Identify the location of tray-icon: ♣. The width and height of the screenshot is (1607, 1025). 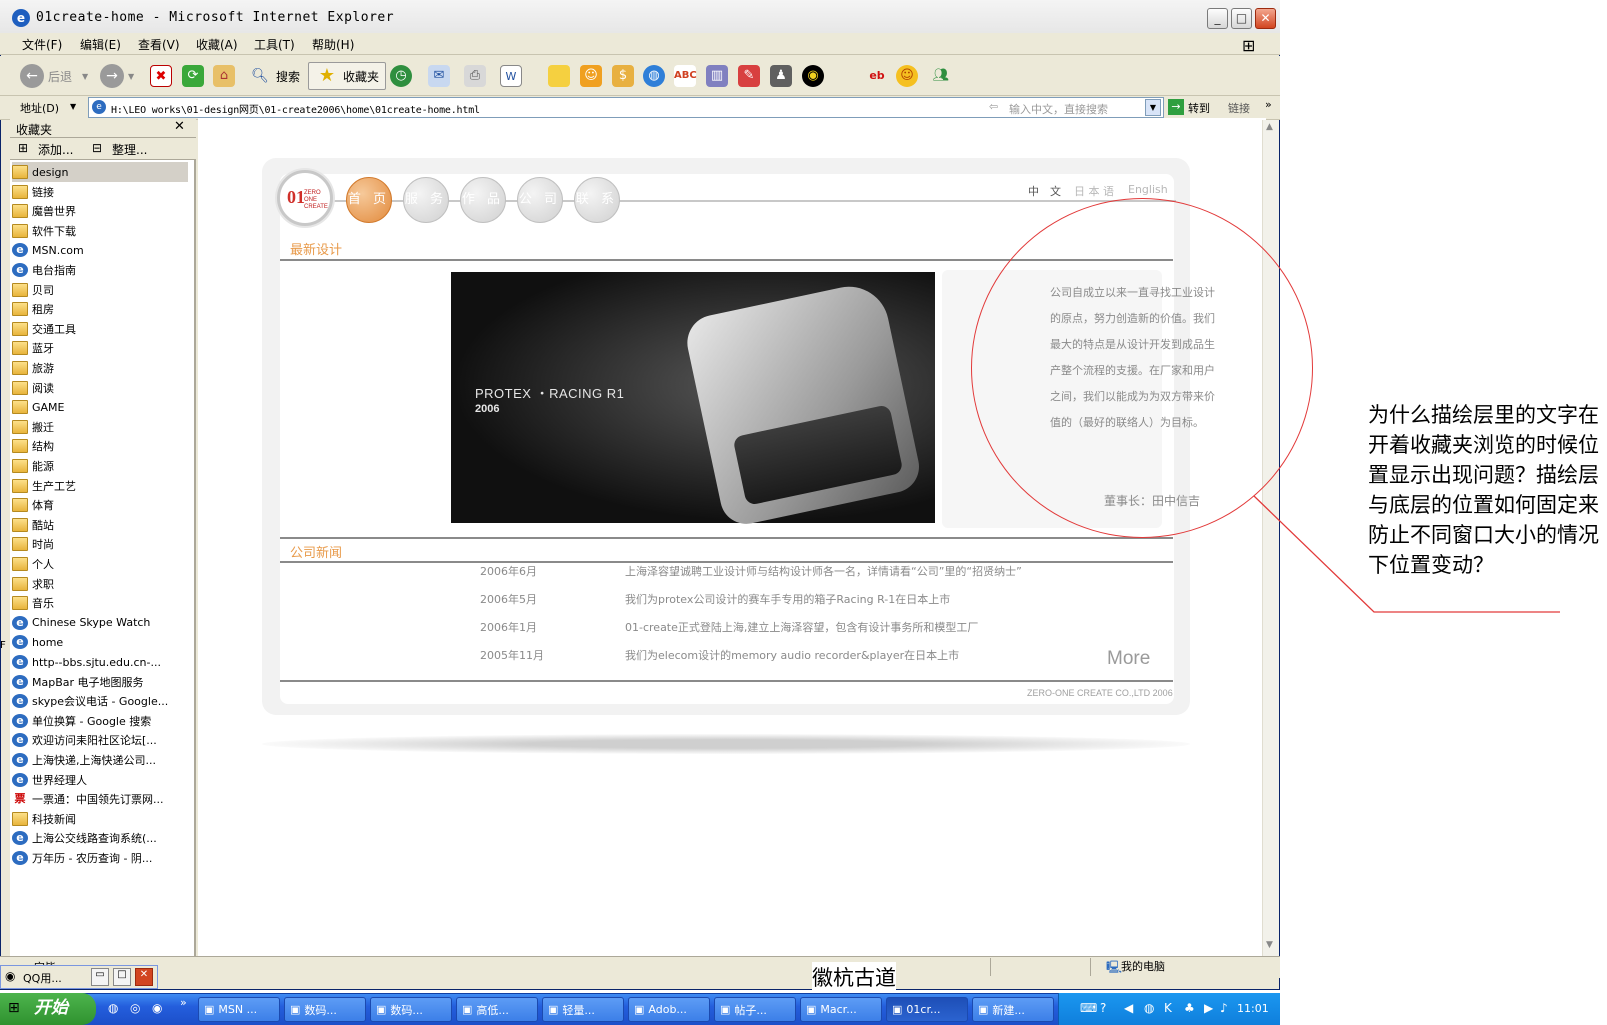
(1189, 1008).